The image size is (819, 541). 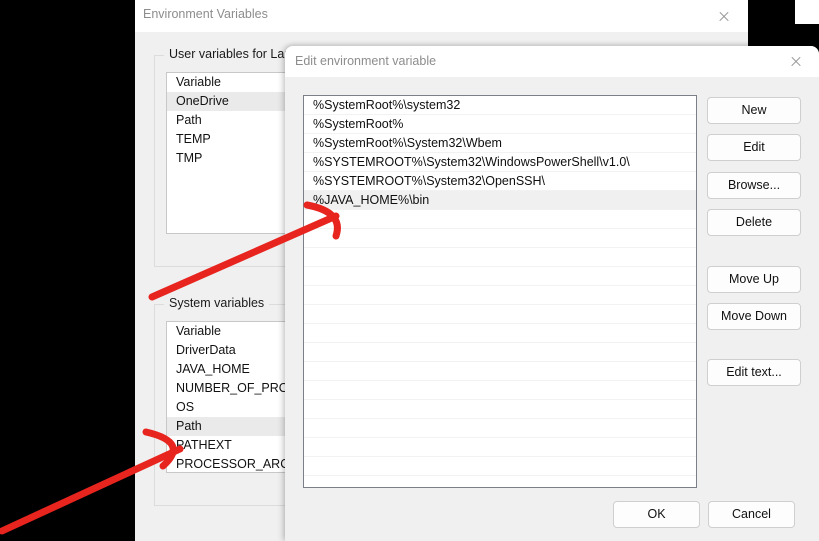 I want to click on path-entry-row: %SystemRoot%, so click(x=500, y=124).